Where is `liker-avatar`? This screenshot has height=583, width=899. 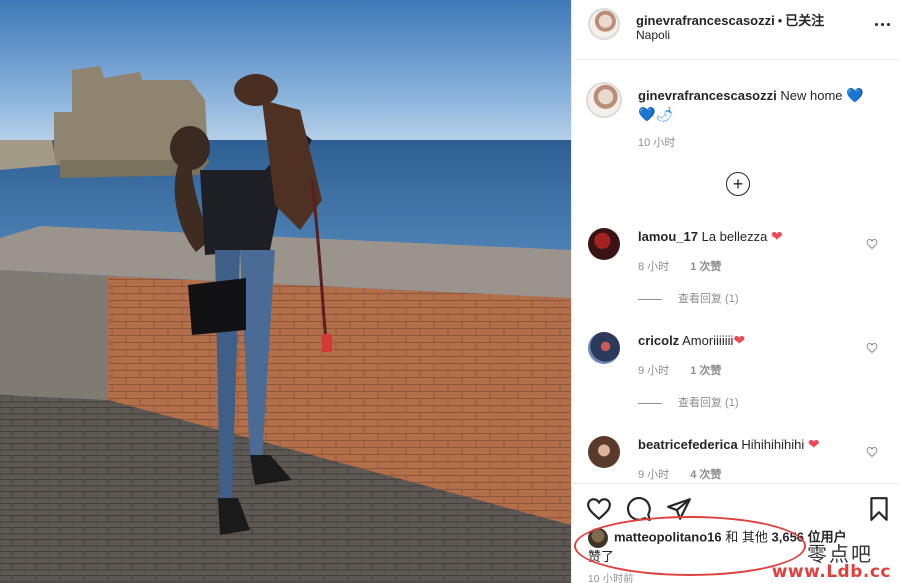
liker-avatar is located at coordinates (598, 538).